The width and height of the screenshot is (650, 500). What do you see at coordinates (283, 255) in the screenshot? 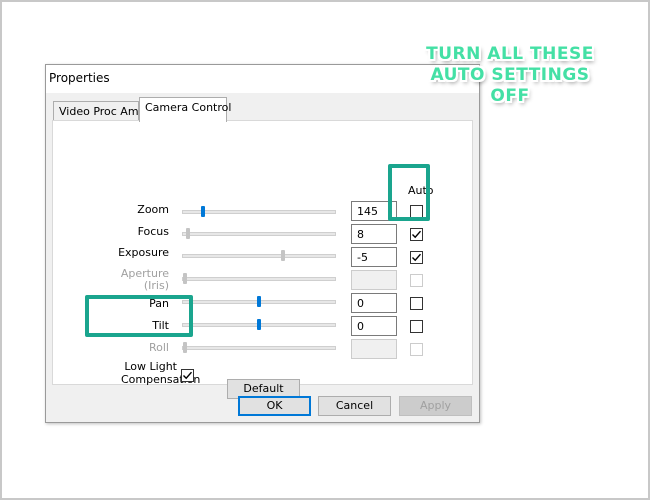
I see `exposure-slider-thumb` at bounding box center [283, 255].